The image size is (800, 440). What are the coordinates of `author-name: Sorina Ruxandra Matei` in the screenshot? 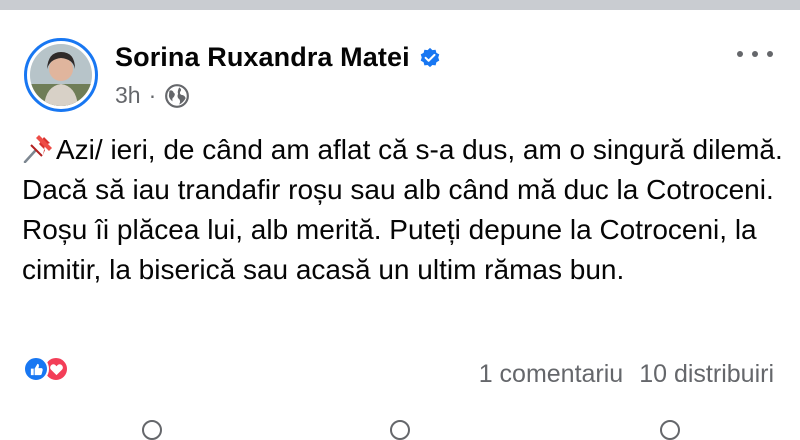 It's located at (262, 57).